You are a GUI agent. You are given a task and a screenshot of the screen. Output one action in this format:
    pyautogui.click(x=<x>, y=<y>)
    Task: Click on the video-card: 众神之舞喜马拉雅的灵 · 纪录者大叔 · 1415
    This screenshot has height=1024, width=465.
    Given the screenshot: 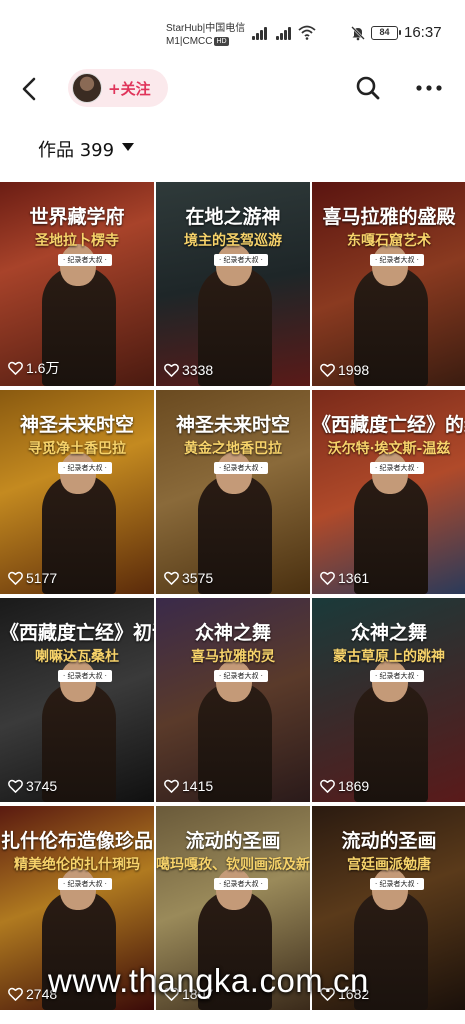 What is the action you would take?
    pyautogui.click(x=233, y=700)
    